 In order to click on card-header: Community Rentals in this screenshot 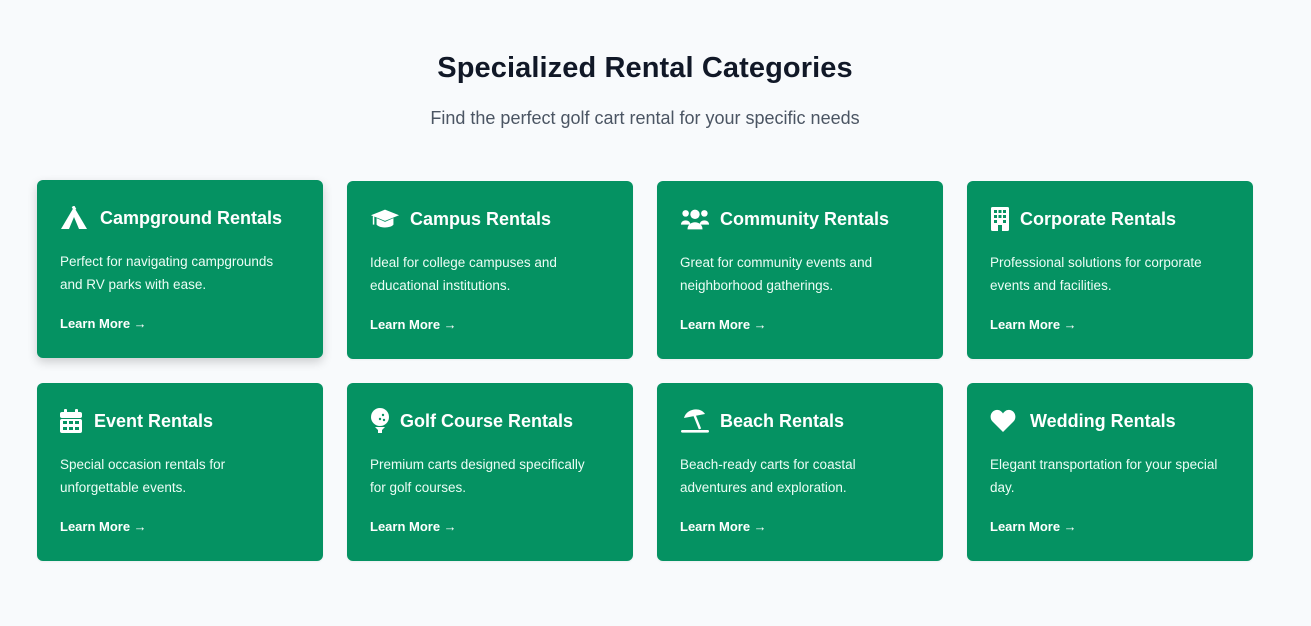, I will do `click(800, 219)`.